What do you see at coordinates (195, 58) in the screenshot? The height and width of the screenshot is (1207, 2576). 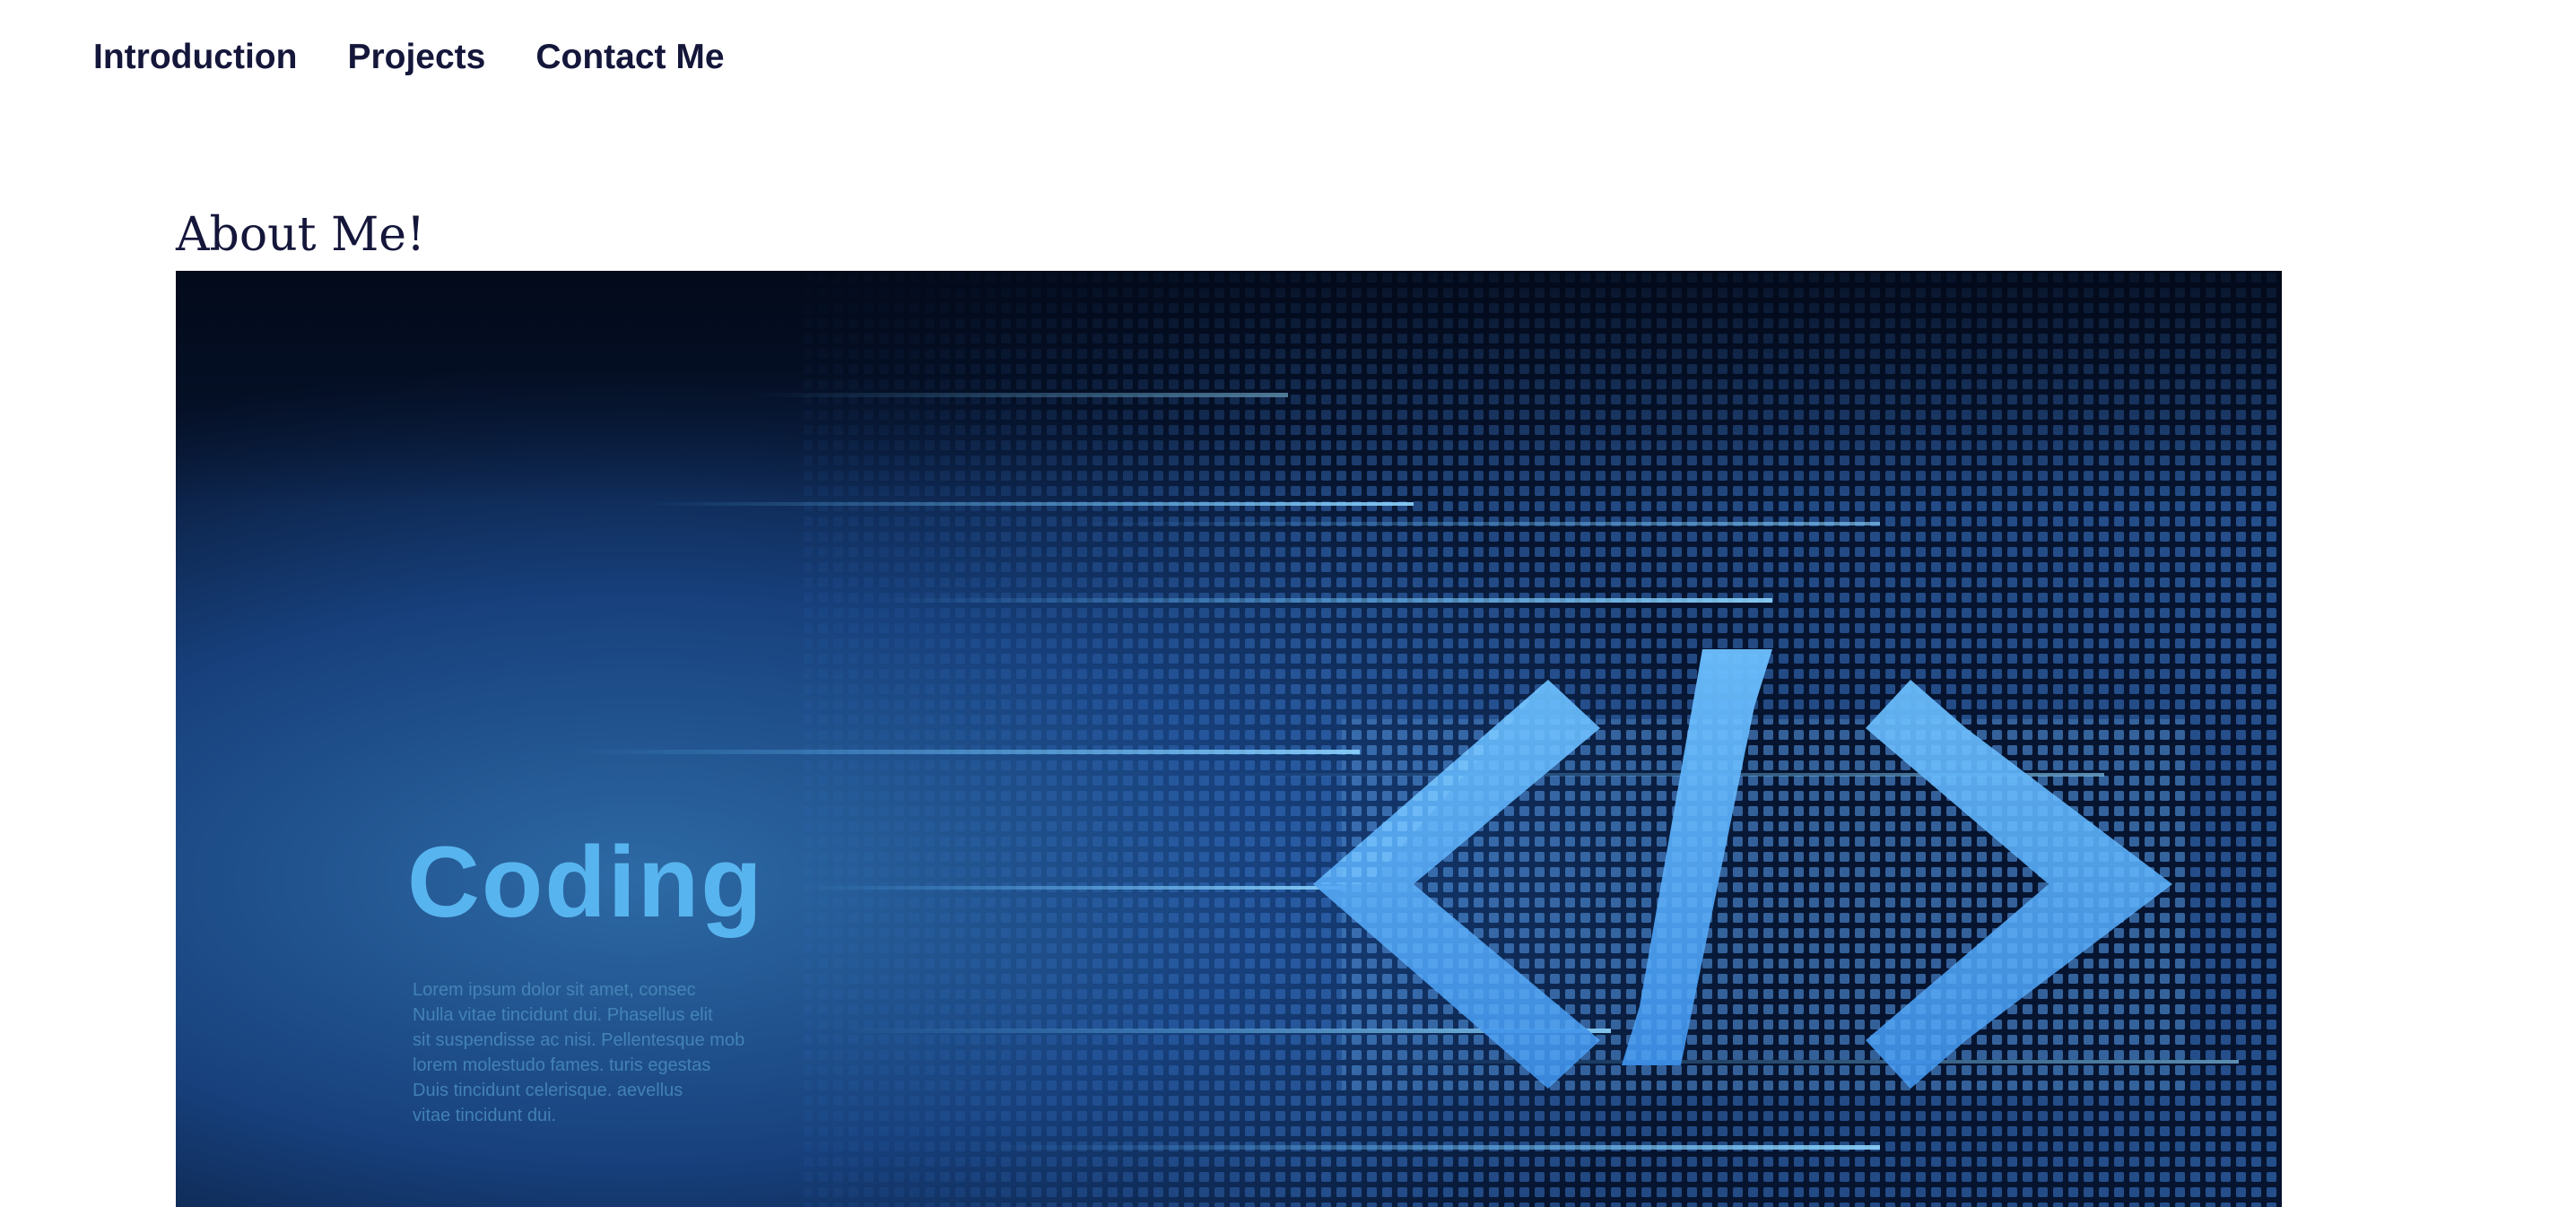 I see `nav-link-introduction: Introduction` at bounding box center [195, 58].